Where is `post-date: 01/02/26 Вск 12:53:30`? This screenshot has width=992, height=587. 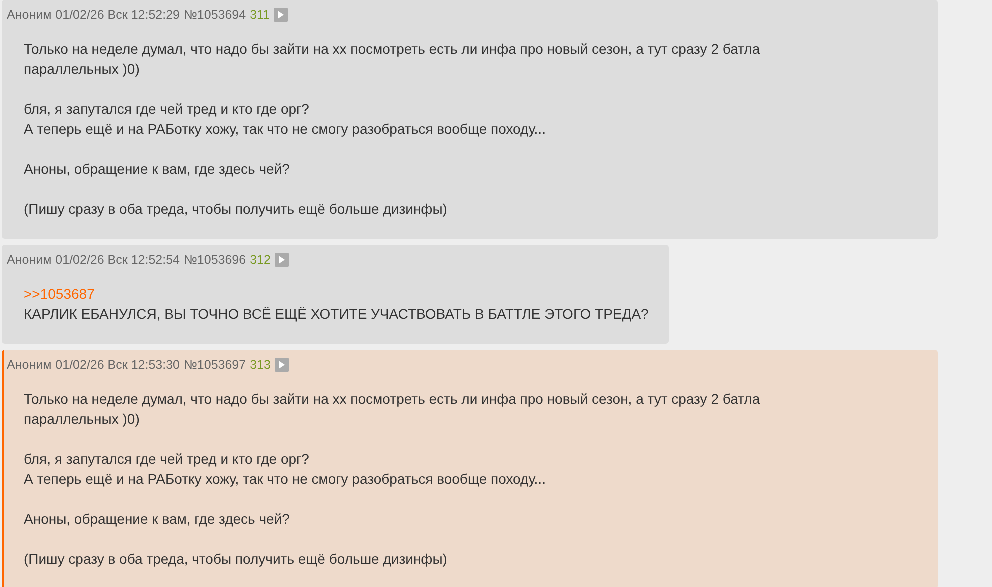 post-date: 01/02/26 Вск 12:53:30 is located at coordinates (118, 365).